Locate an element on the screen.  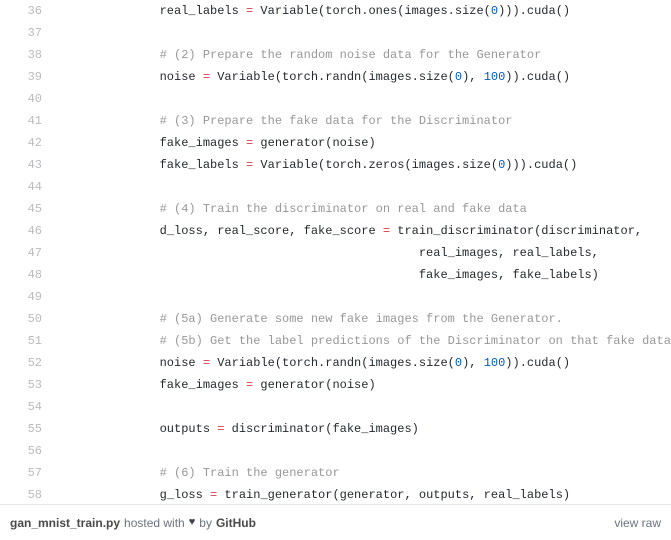
line-number: 53 is located at coordinates (26, 385).